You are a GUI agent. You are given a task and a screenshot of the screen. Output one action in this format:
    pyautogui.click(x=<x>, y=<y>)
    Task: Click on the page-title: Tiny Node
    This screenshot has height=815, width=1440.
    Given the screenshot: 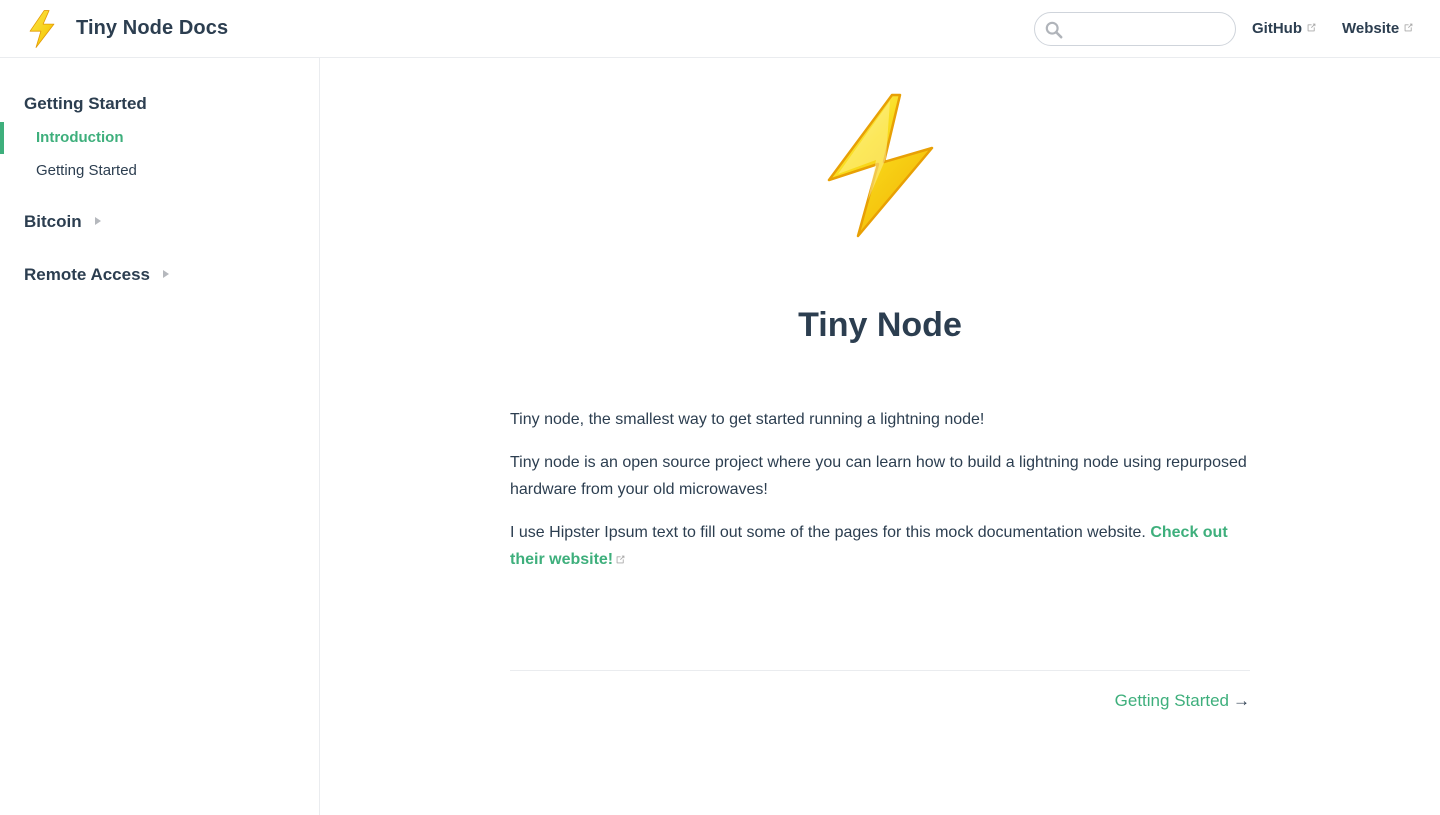 What is the action you would take?
    pyautogui.click(x=880, y=325)
    